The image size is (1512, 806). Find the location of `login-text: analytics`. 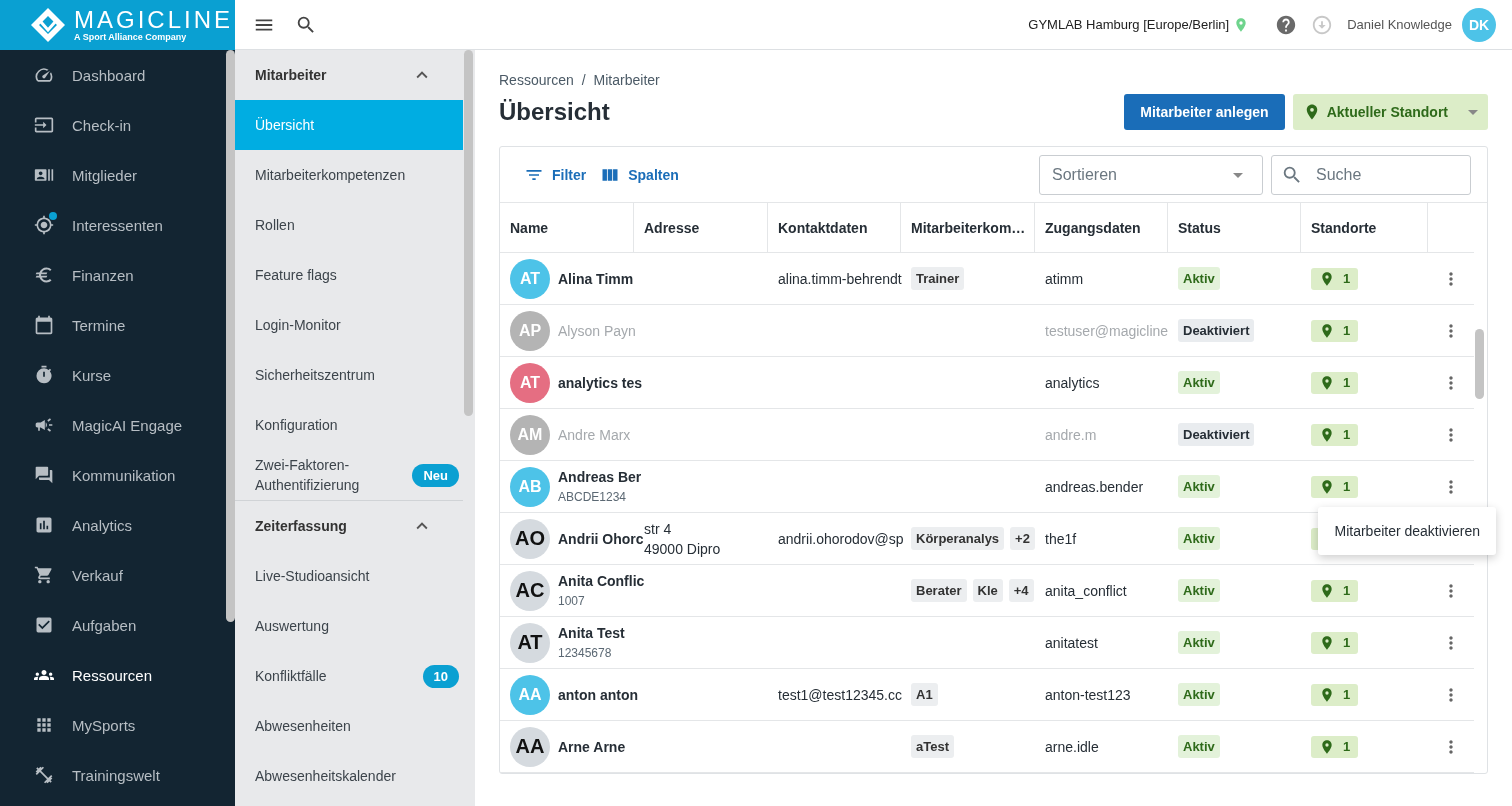

login-text: analytics is located at coordinates (1073, 383).